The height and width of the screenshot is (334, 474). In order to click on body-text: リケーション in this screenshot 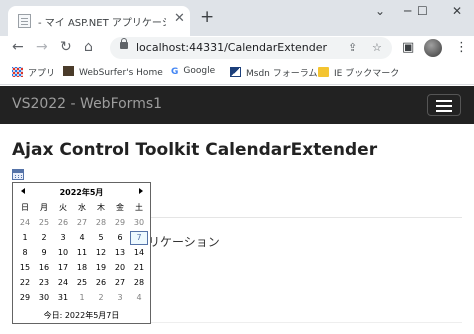, I will do `click(184, 242)`.